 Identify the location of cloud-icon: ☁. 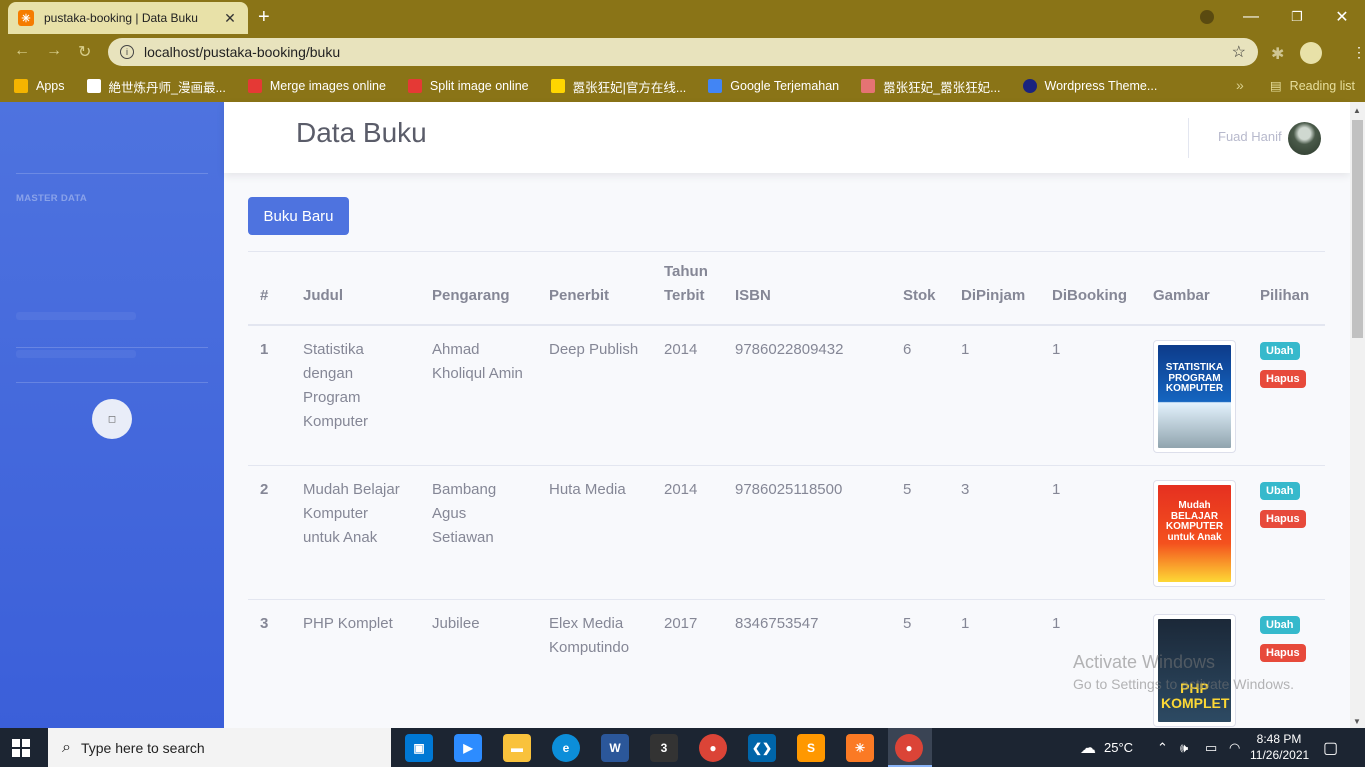
(1088, 748).